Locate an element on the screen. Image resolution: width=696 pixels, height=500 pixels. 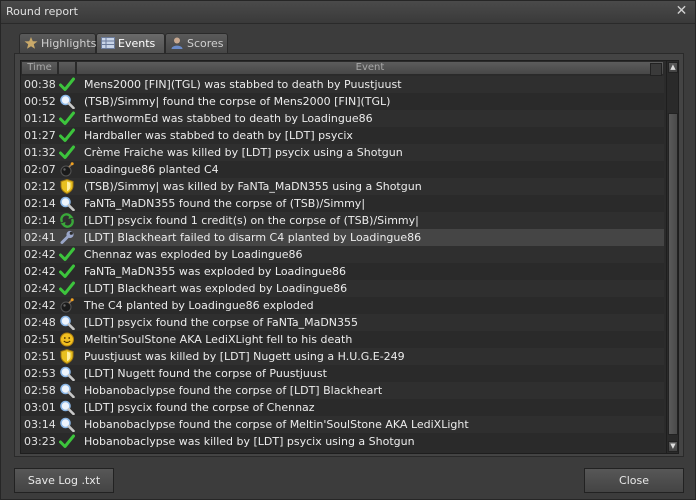
event-time: 02:48 is located at coordinates (40, 322).